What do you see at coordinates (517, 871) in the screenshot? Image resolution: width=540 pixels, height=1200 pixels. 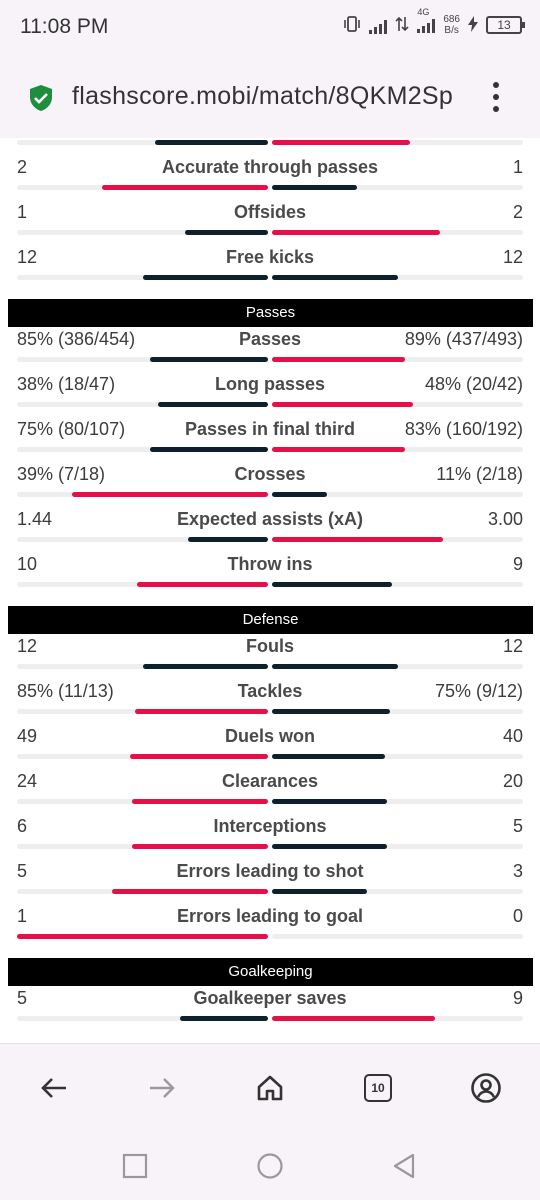 I see `stat-away-value: 3` at bounding box center [517, 871].